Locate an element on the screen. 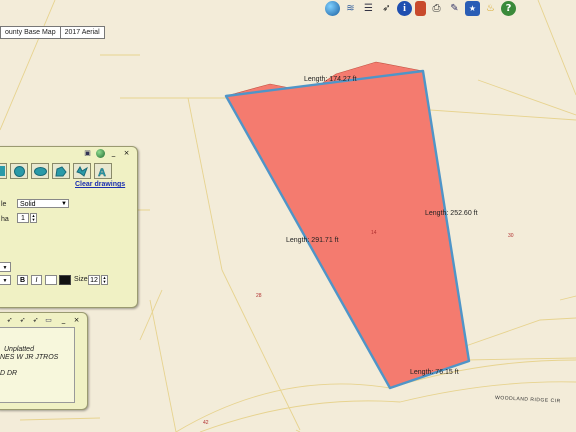 The width and height of the screenshot is (576, 432). alpha-label: ha is located at coordinates (5, 219).